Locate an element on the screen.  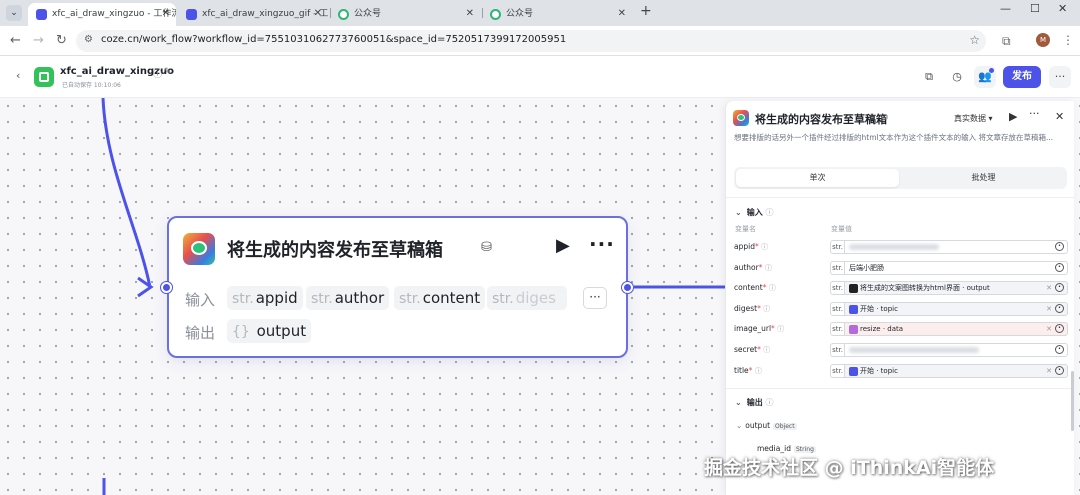
back-chevron-icon: ‹ is located at coordinates (18, 75).